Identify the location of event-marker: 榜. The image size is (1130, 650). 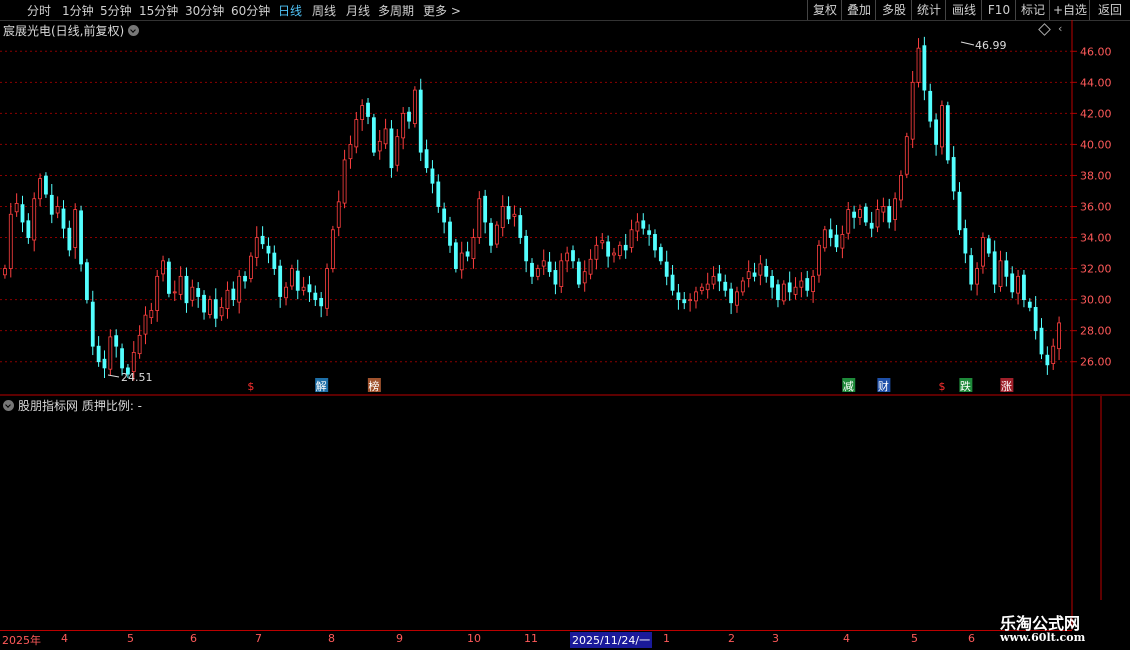
(374, 385).